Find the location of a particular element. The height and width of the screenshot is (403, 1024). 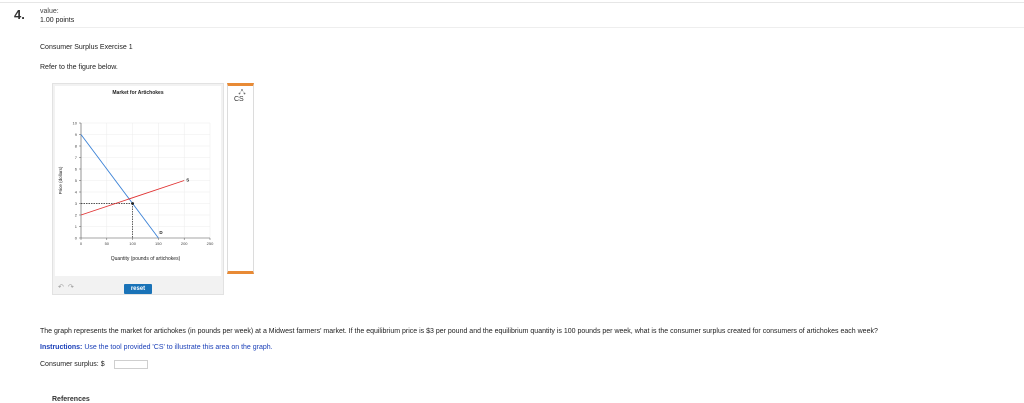

y-tick-label: 3 is located at coordinates (76, 203).